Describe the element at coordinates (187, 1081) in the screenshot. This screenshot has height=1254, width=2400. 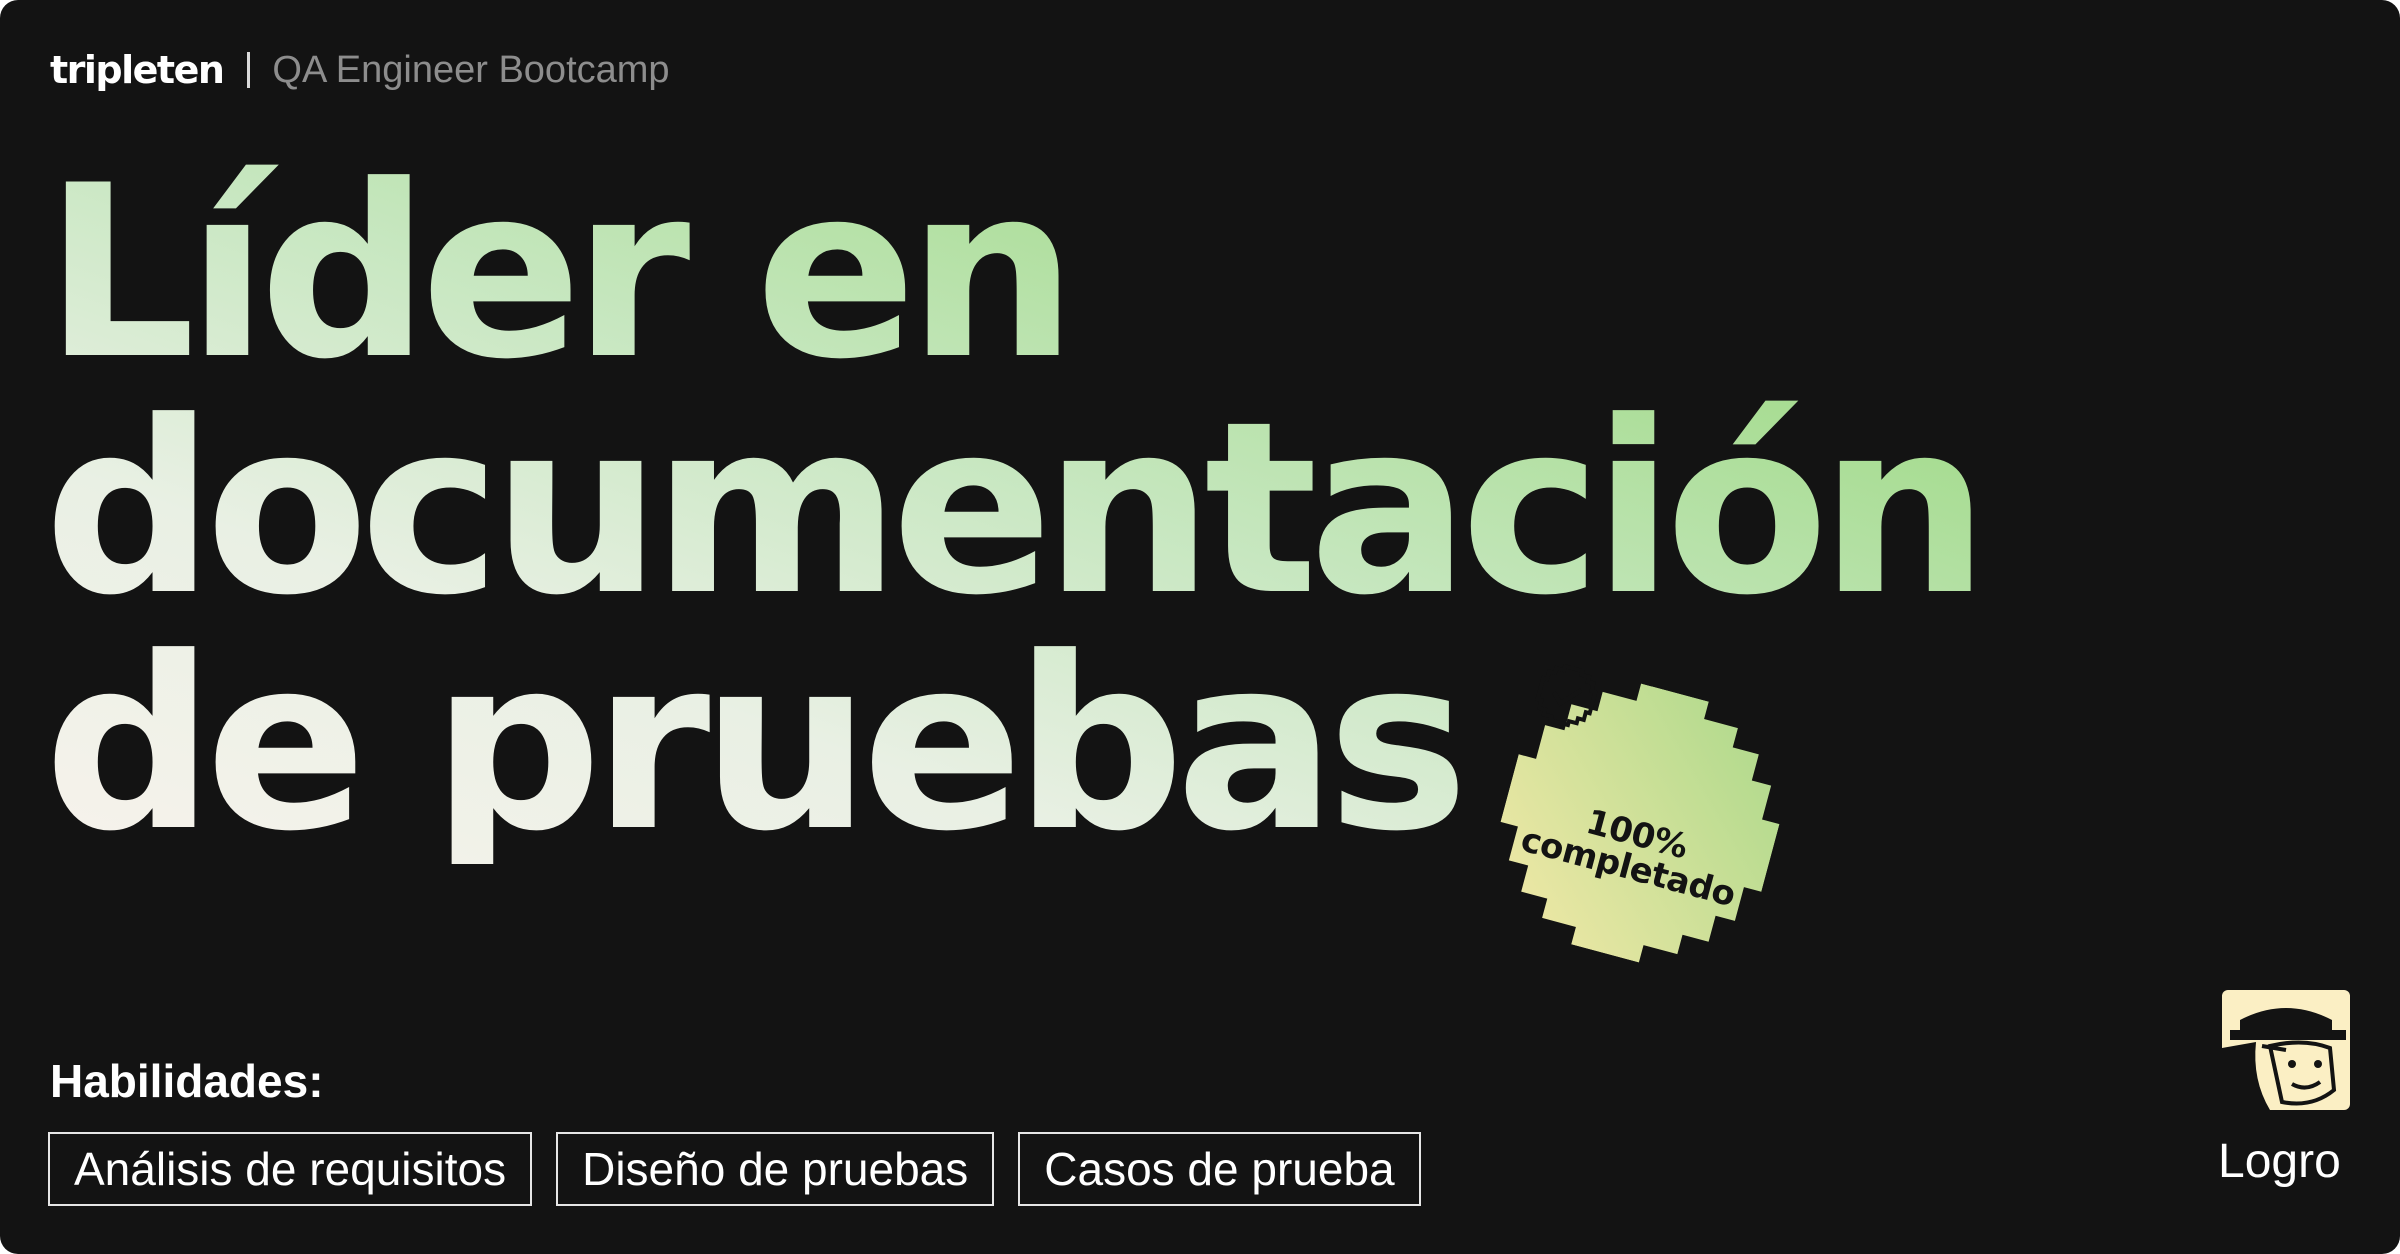
I see `skills-heading: Habilidades:` at that location.